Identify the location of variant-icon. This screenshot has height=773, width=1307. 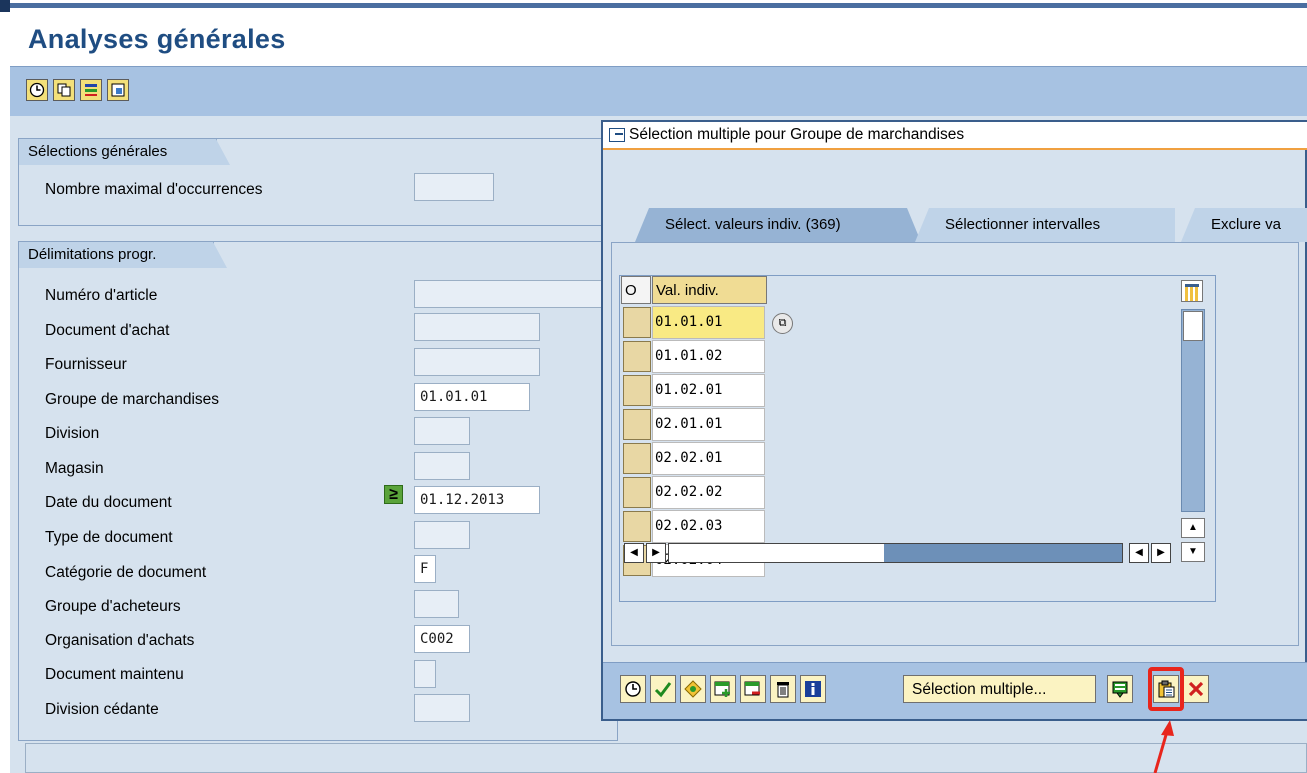
(693, 689).